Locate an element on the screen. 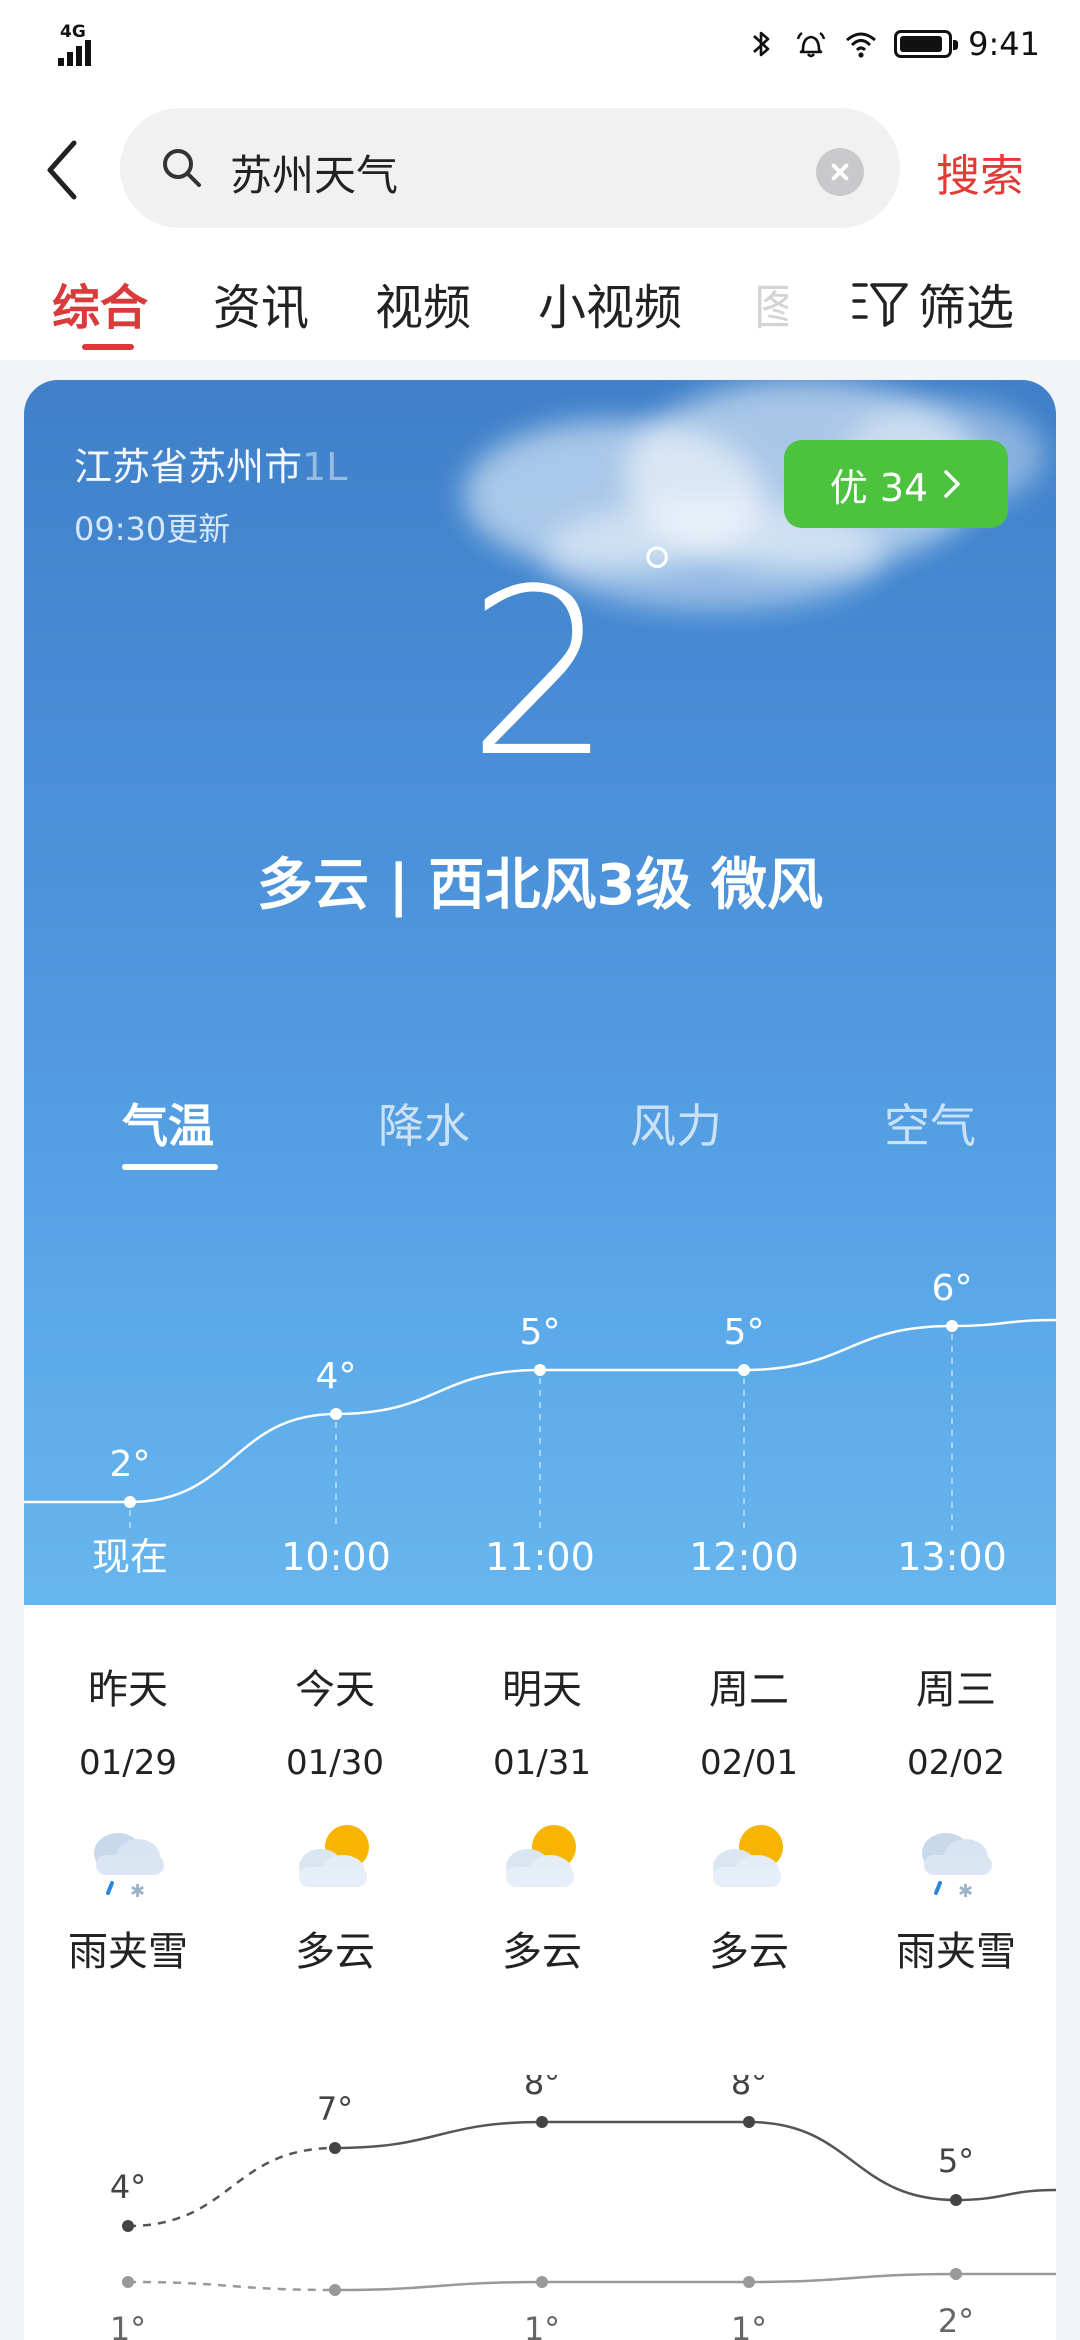 The width and height of the screenshot is (1080, 2340). time-label: 12:00 is located at coordinates (744, 1557).